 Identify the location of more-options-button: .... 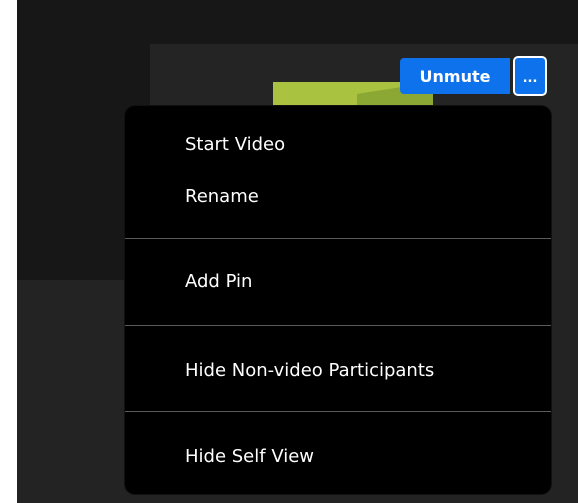
(530, 76).